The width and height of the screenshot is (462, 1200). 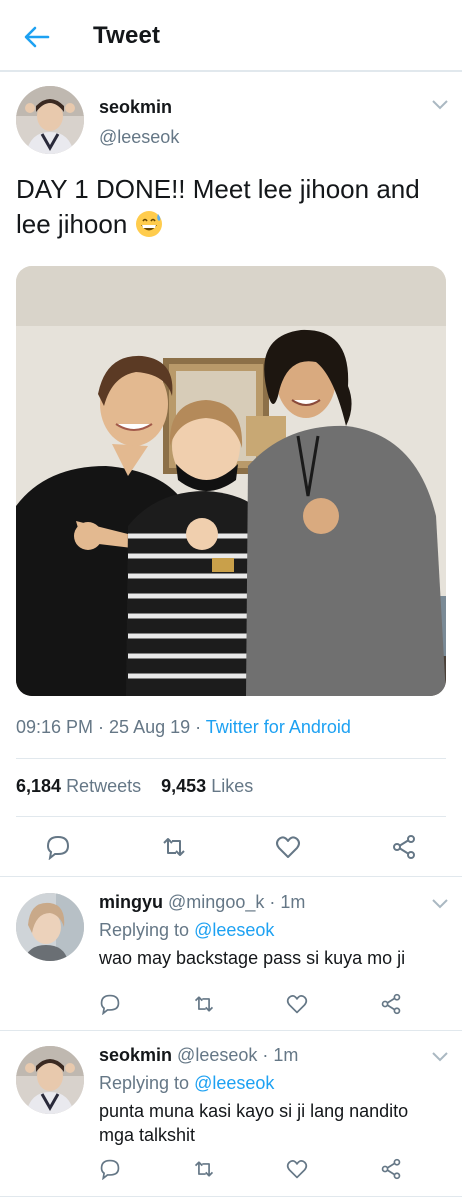 What do you see at coordinates (231, 36) in the screenshot?
I see `top-bar: Tweet` at bounding box center [231, 36].